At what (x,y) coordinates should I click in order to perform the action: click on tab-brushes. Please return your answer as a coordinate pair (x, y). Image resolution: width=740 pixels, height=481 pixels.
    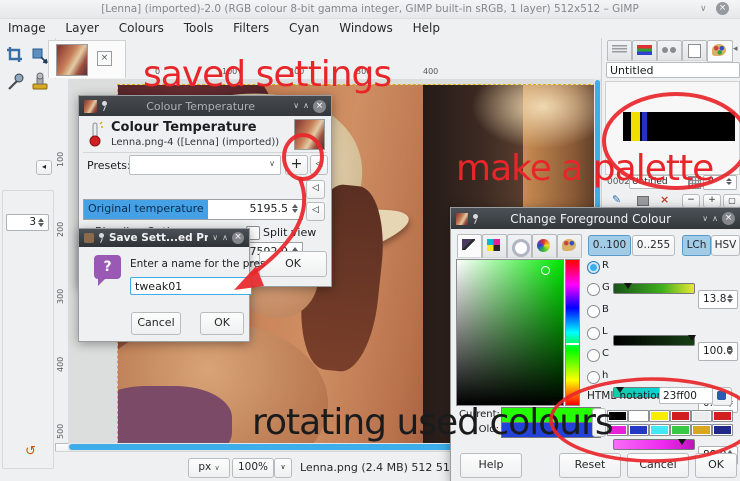
    Looking at the image, I should click on (619, 50).